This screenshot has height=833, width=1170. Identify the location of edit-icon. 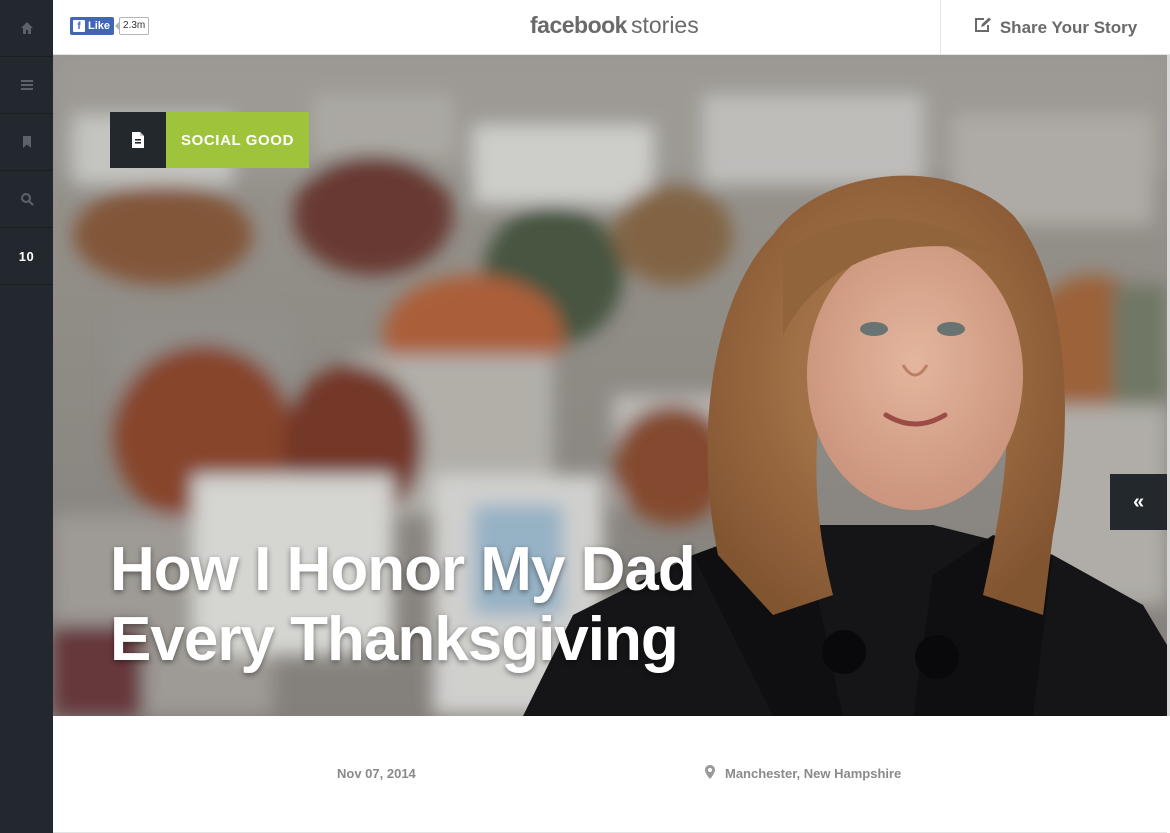
(987, 27).